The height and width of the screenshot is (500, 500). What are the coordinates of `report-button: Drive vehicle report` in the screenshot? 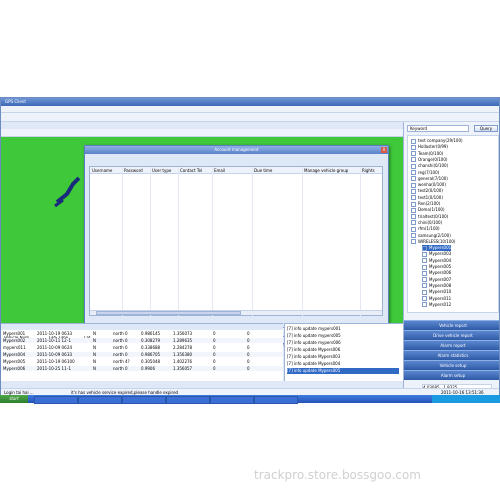 It's located at (451, 335).